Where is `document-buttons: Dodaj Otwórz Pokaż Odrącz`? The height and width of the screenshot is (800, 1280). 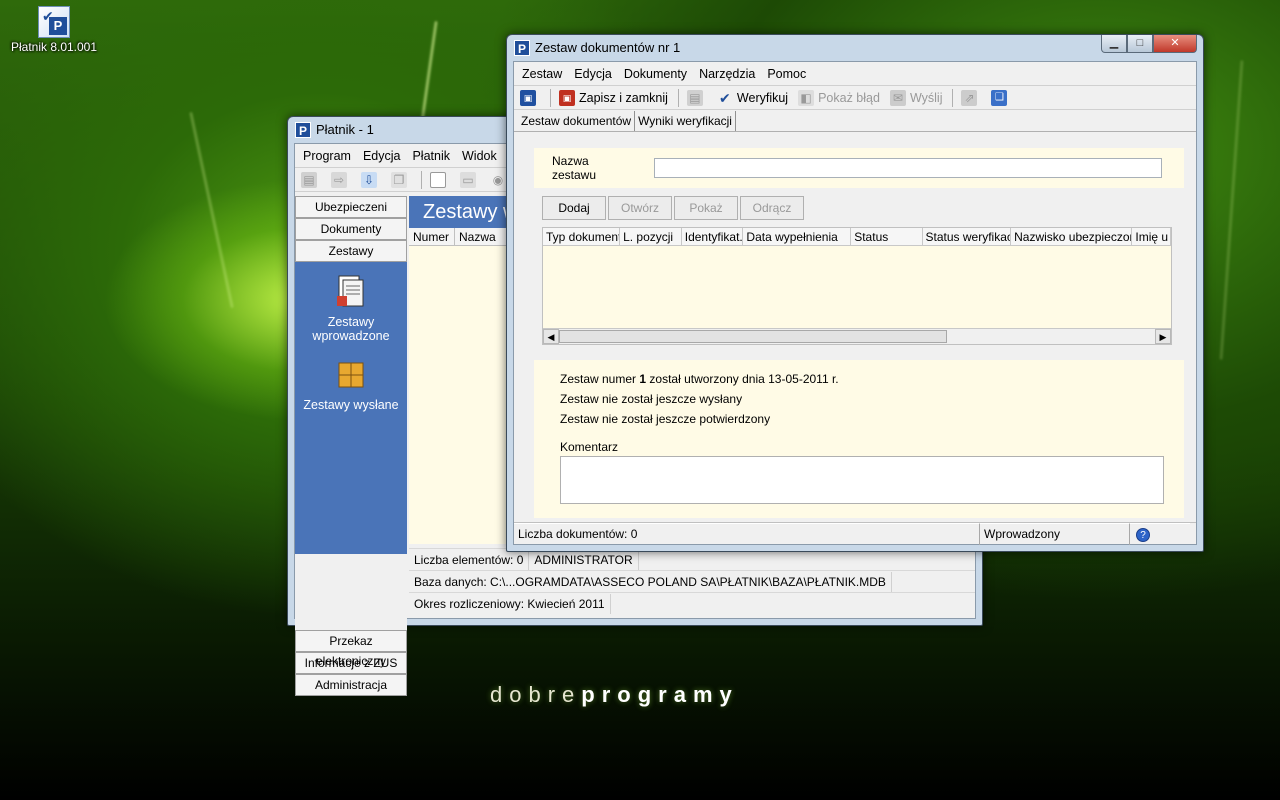 document-buttons: Dodaj Otwórz Pokaż Odrącz is located at coordinates (674, 208).